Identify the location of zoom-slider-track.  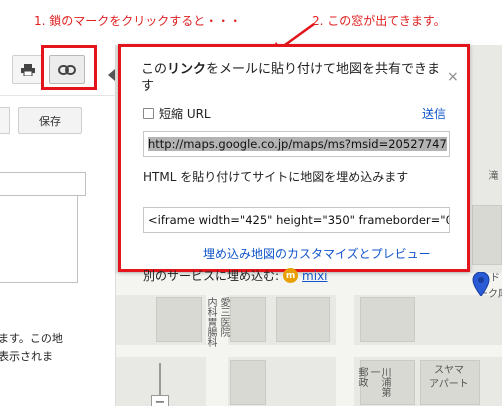
(160, 379).